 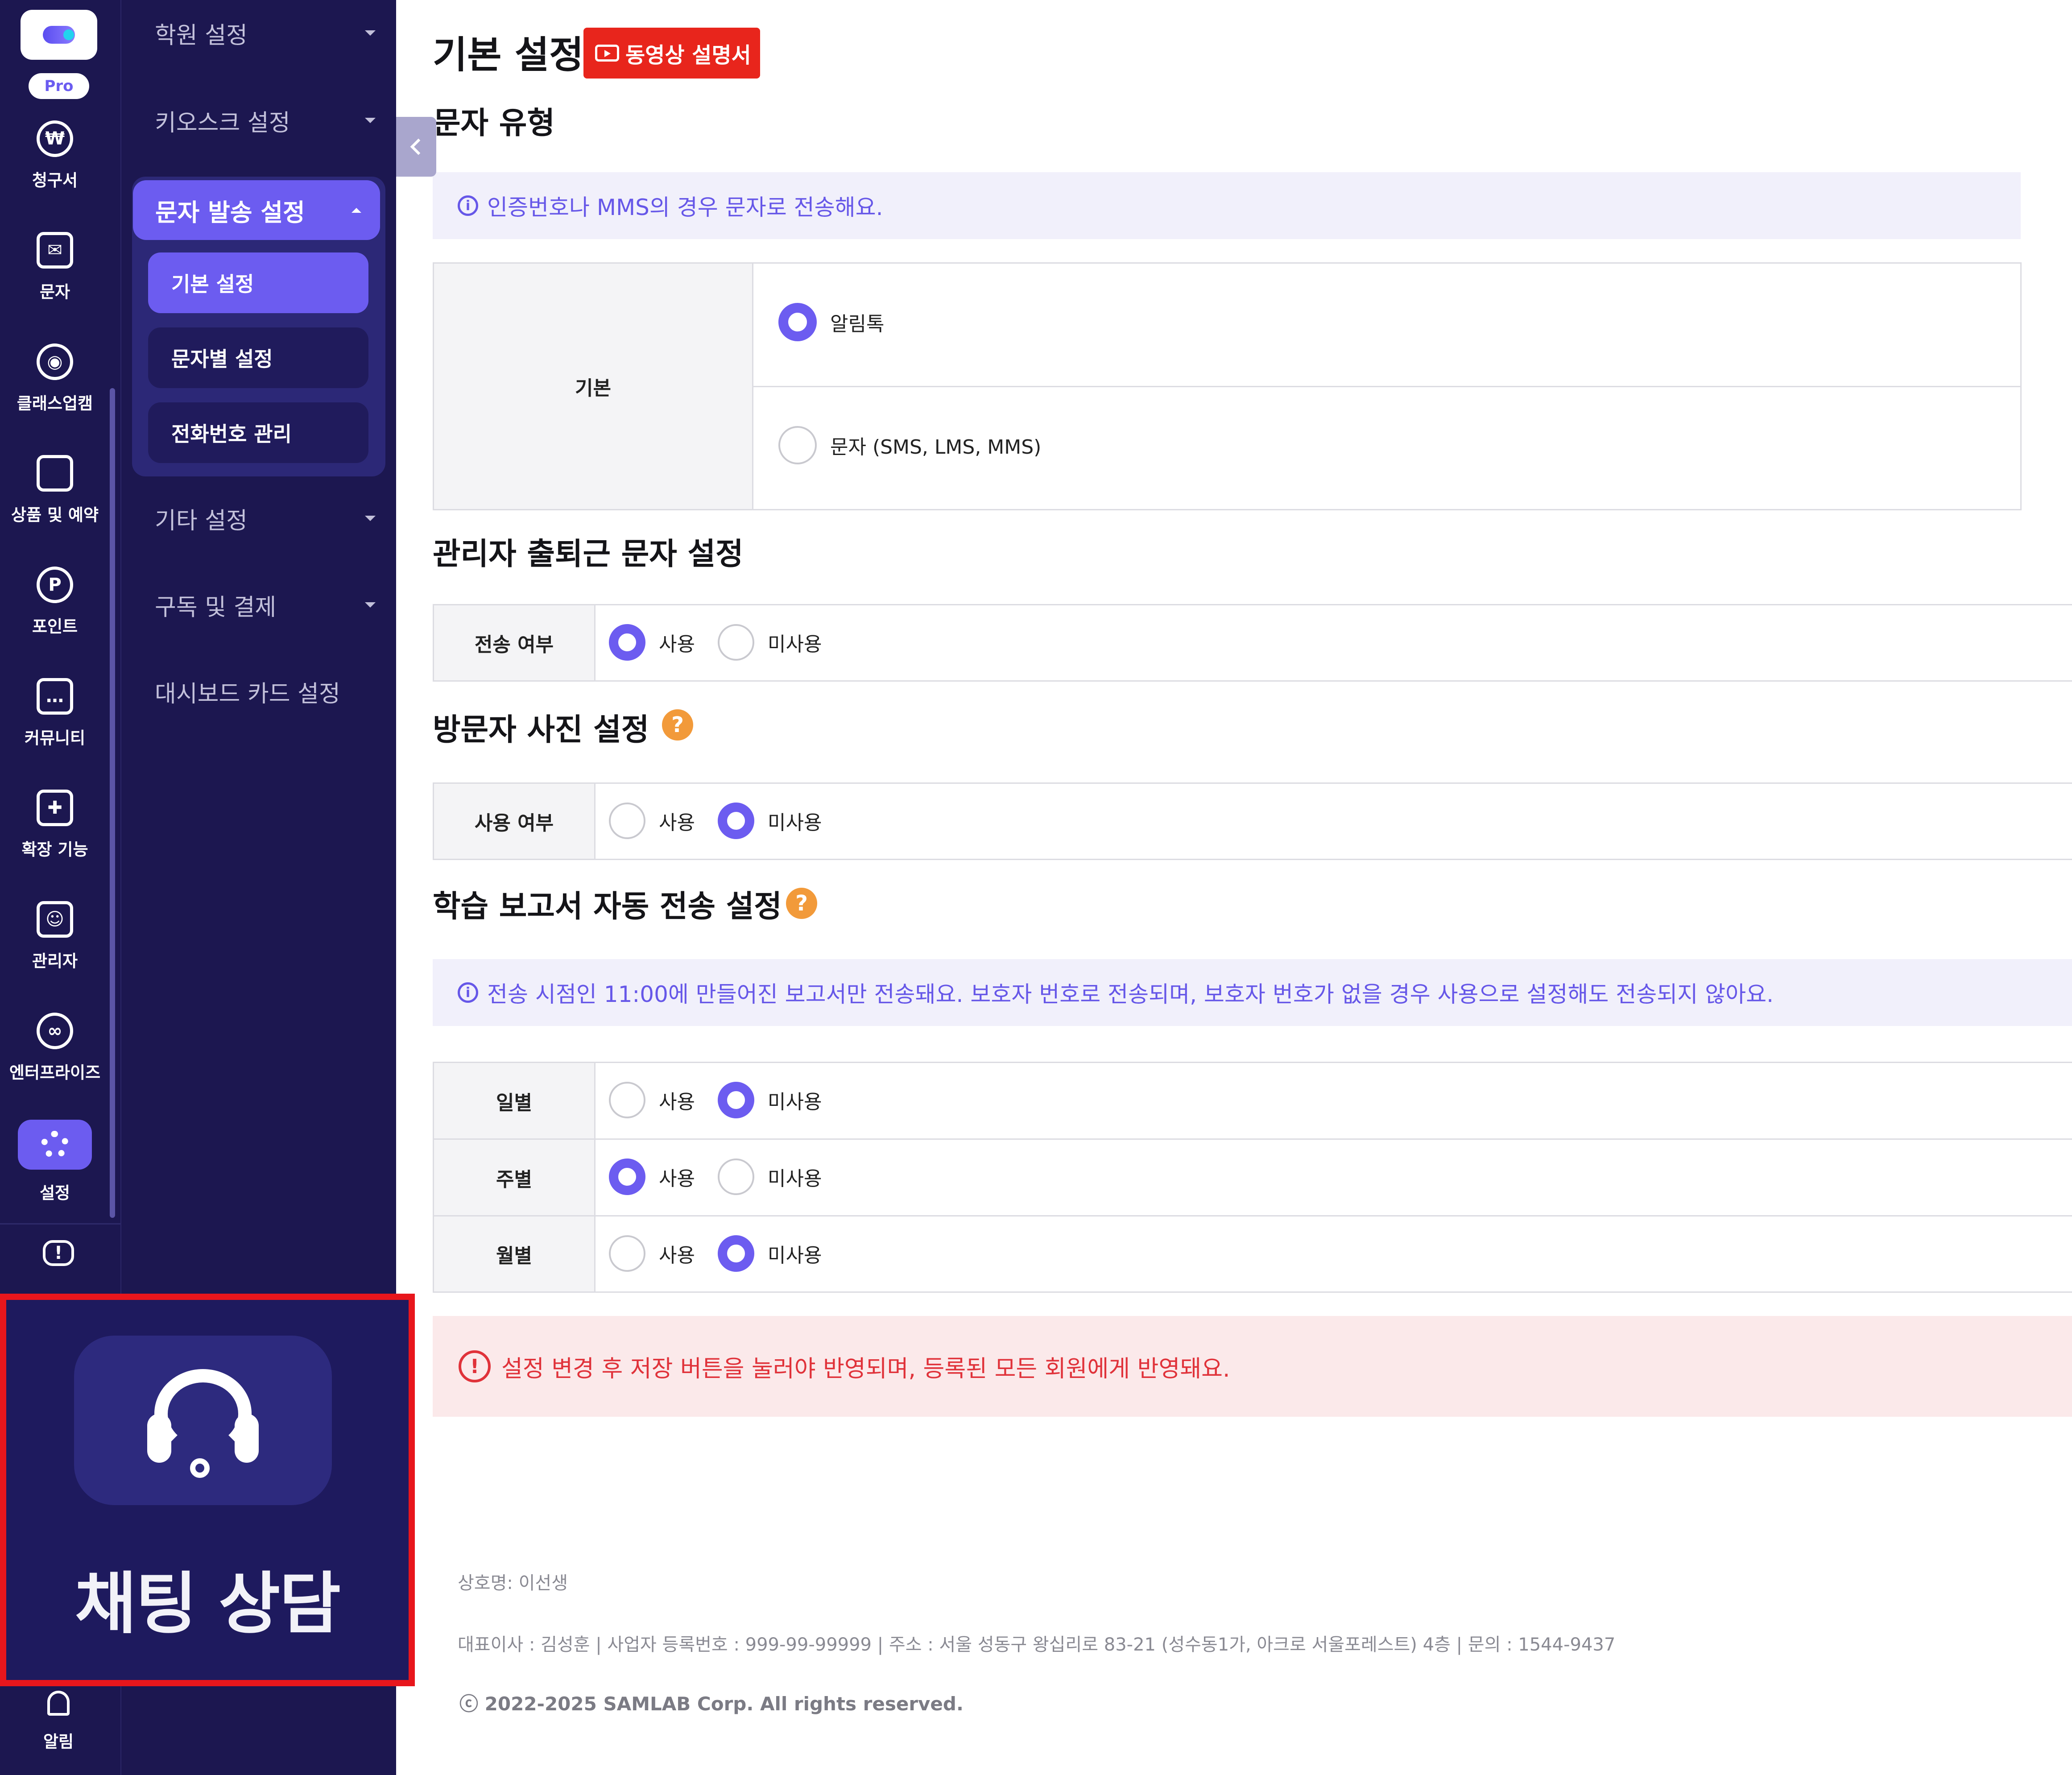 What do you see at coordinates (54, 849) in the screenshot?
I see `rail-label: 확장 기능` at bounding box center [54, 849].